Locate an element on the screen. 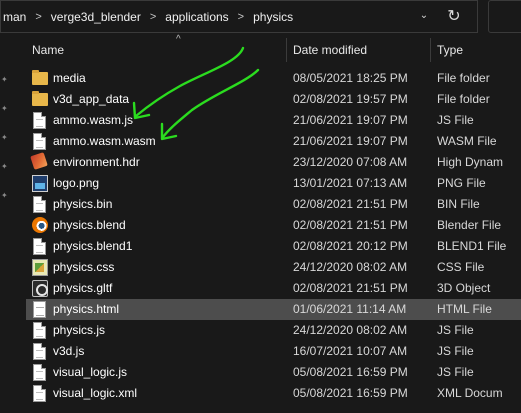 This screenshot has height=413, width=521. file-name: physics.css is located at coordinates (84, 267).